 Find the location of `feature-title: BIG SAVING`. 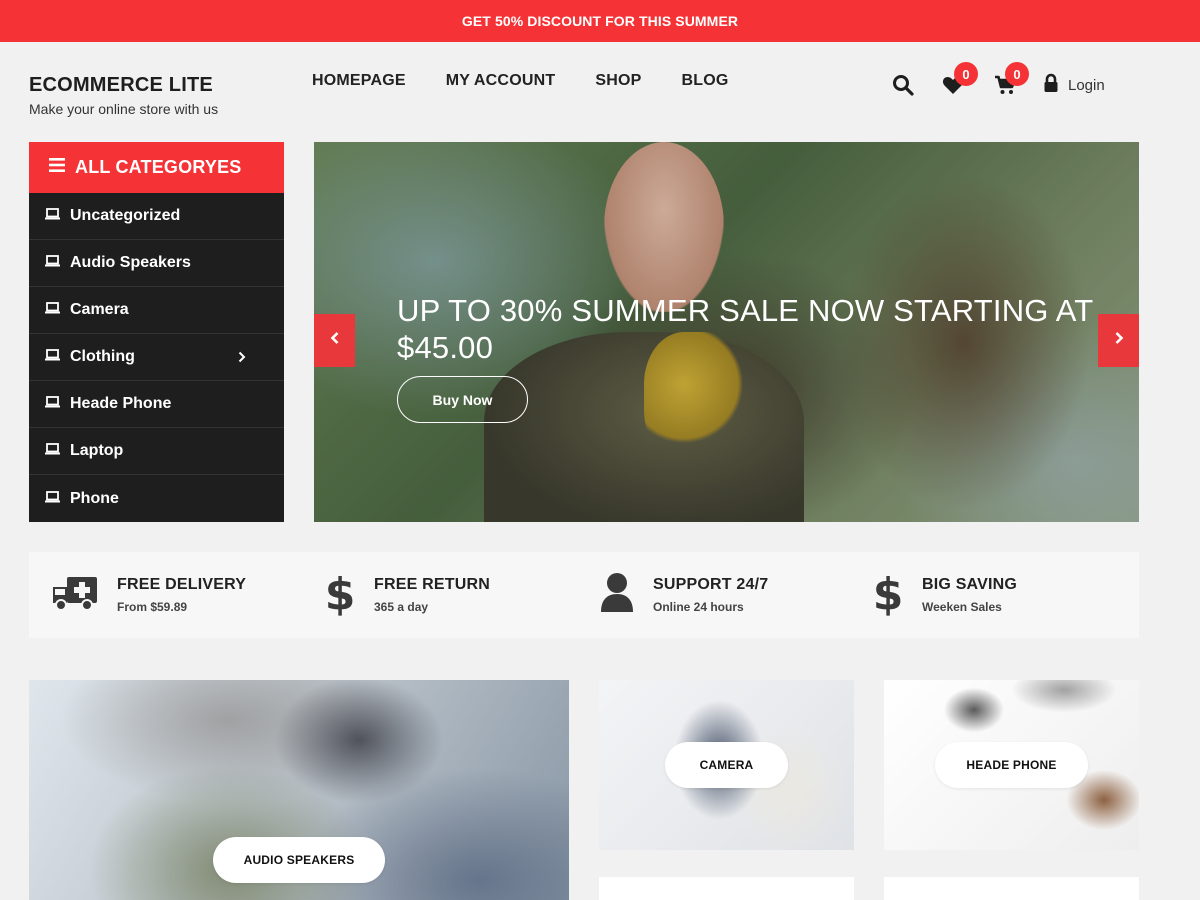

feature-title: BIG SAVING is located at coordinates (970, 584).